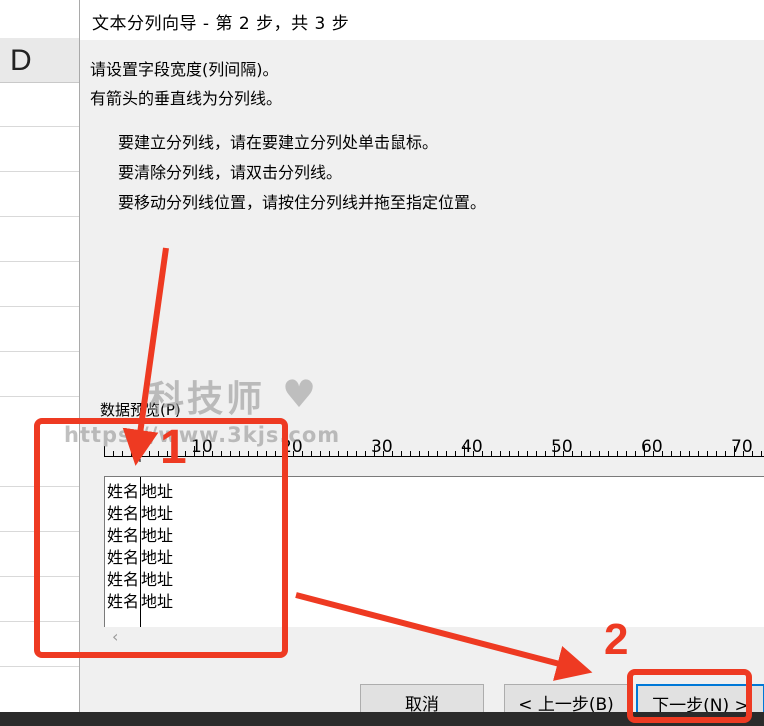 This screenshot has height=726, width=764. Describe the element at coordinates (472, 447) in the screenshot. I see `ruler-label-40: 40` at that location.